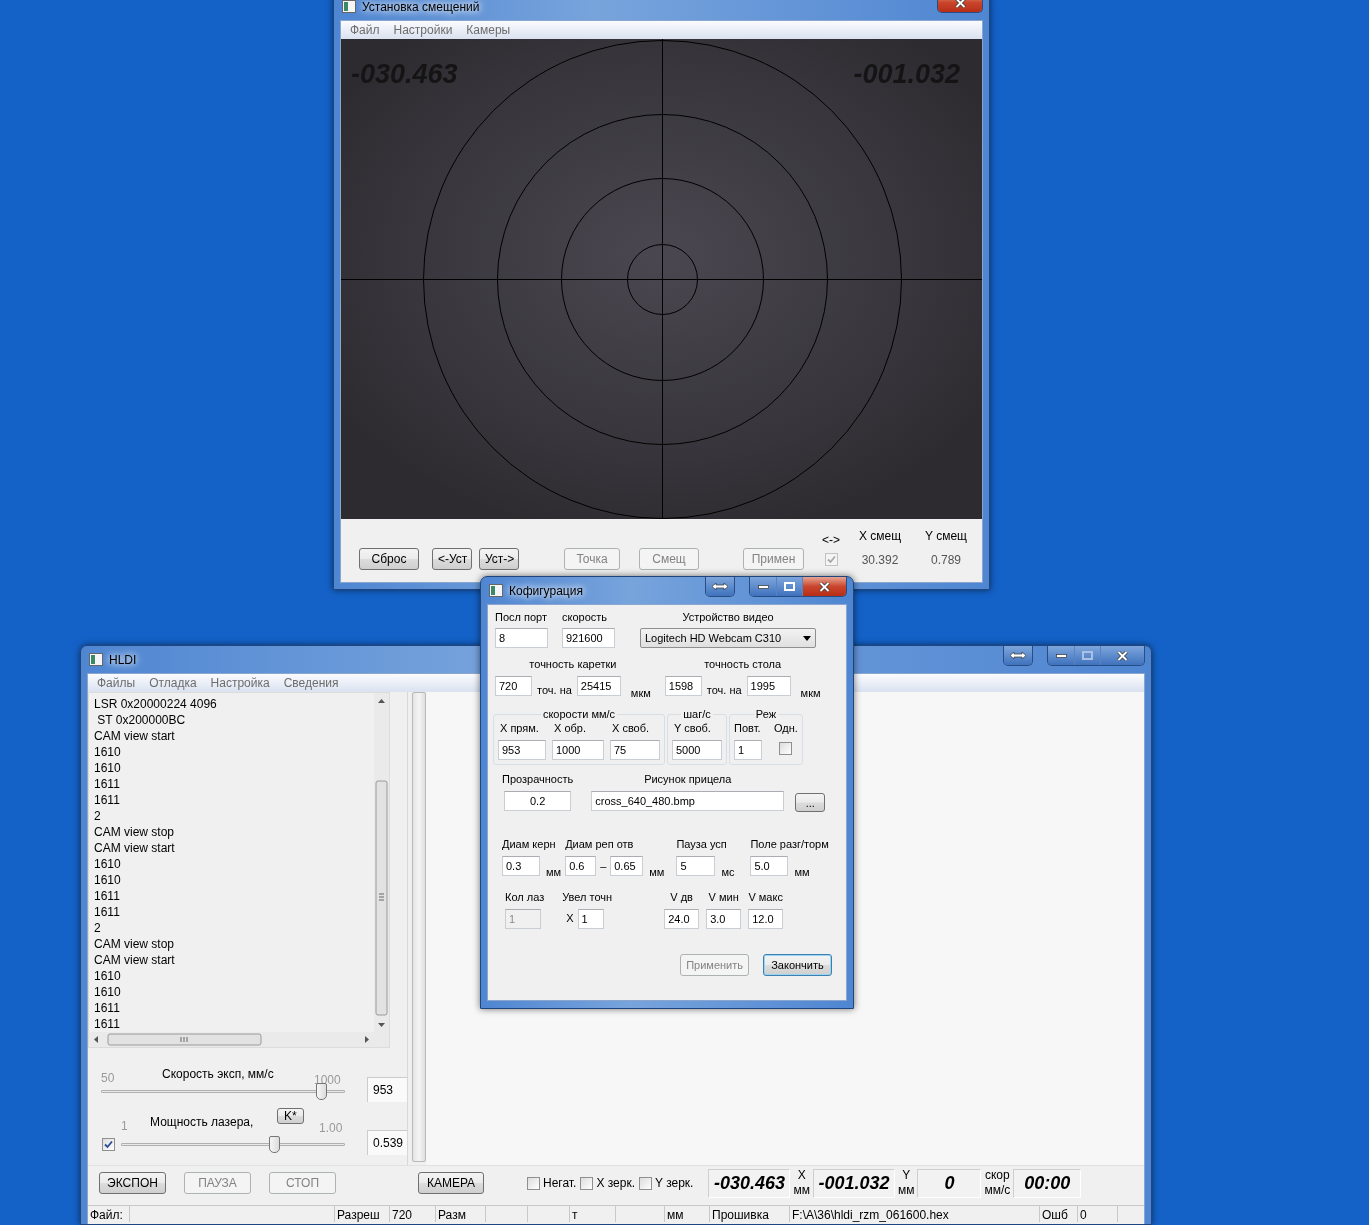 The width and height of the screenshot is (1369, 1225). What do you see at coordinates (766, 919) in the screenshot?
I see `input-field: 12.0` at bounding box center [766, 919].